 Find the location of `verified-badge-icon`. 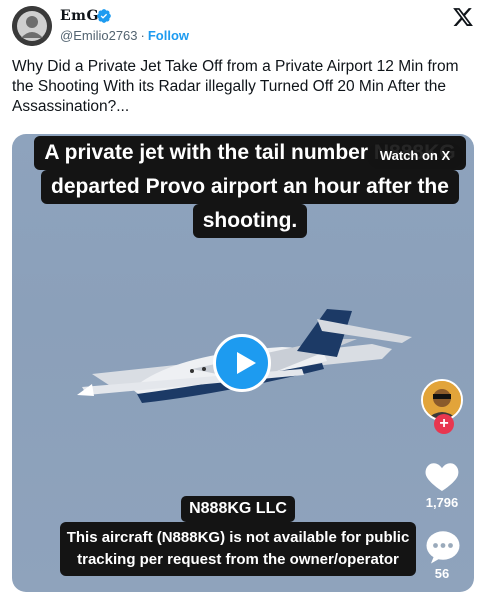

verified-badge-icon is located at coordinates (104, 16).